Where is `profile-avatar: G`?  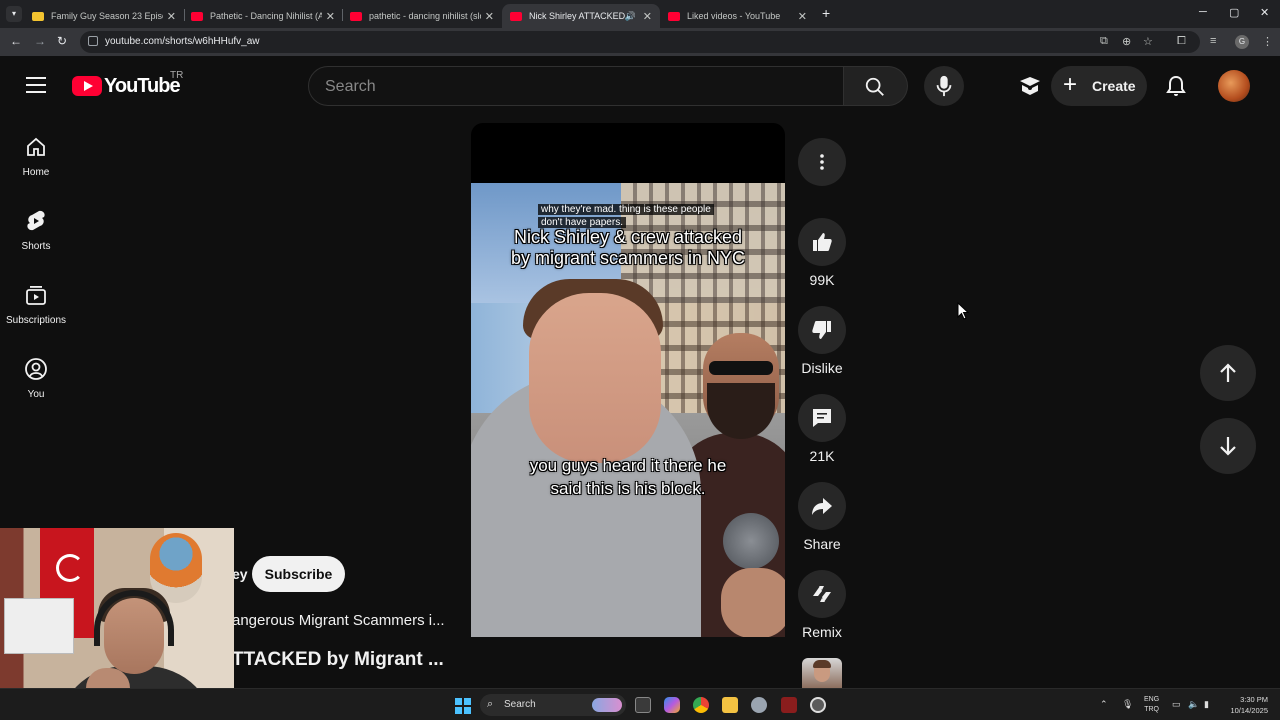 profile-avatar: G is located at coordinates (1242, 42).